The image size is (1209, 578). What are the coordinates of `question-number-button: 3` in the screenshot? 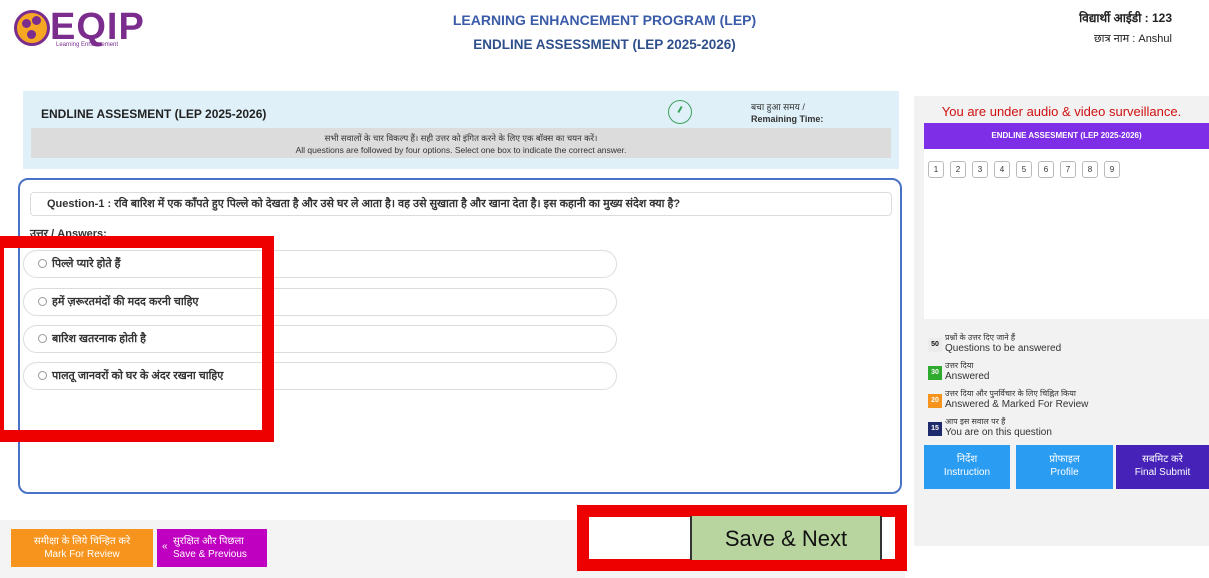 It's located at (980, 169).